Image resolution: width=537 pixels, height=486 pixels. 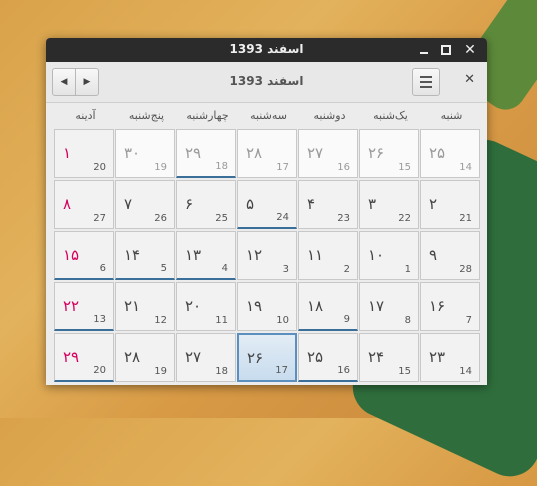 I want to click on maximize-button, so click(x=446, y=50).